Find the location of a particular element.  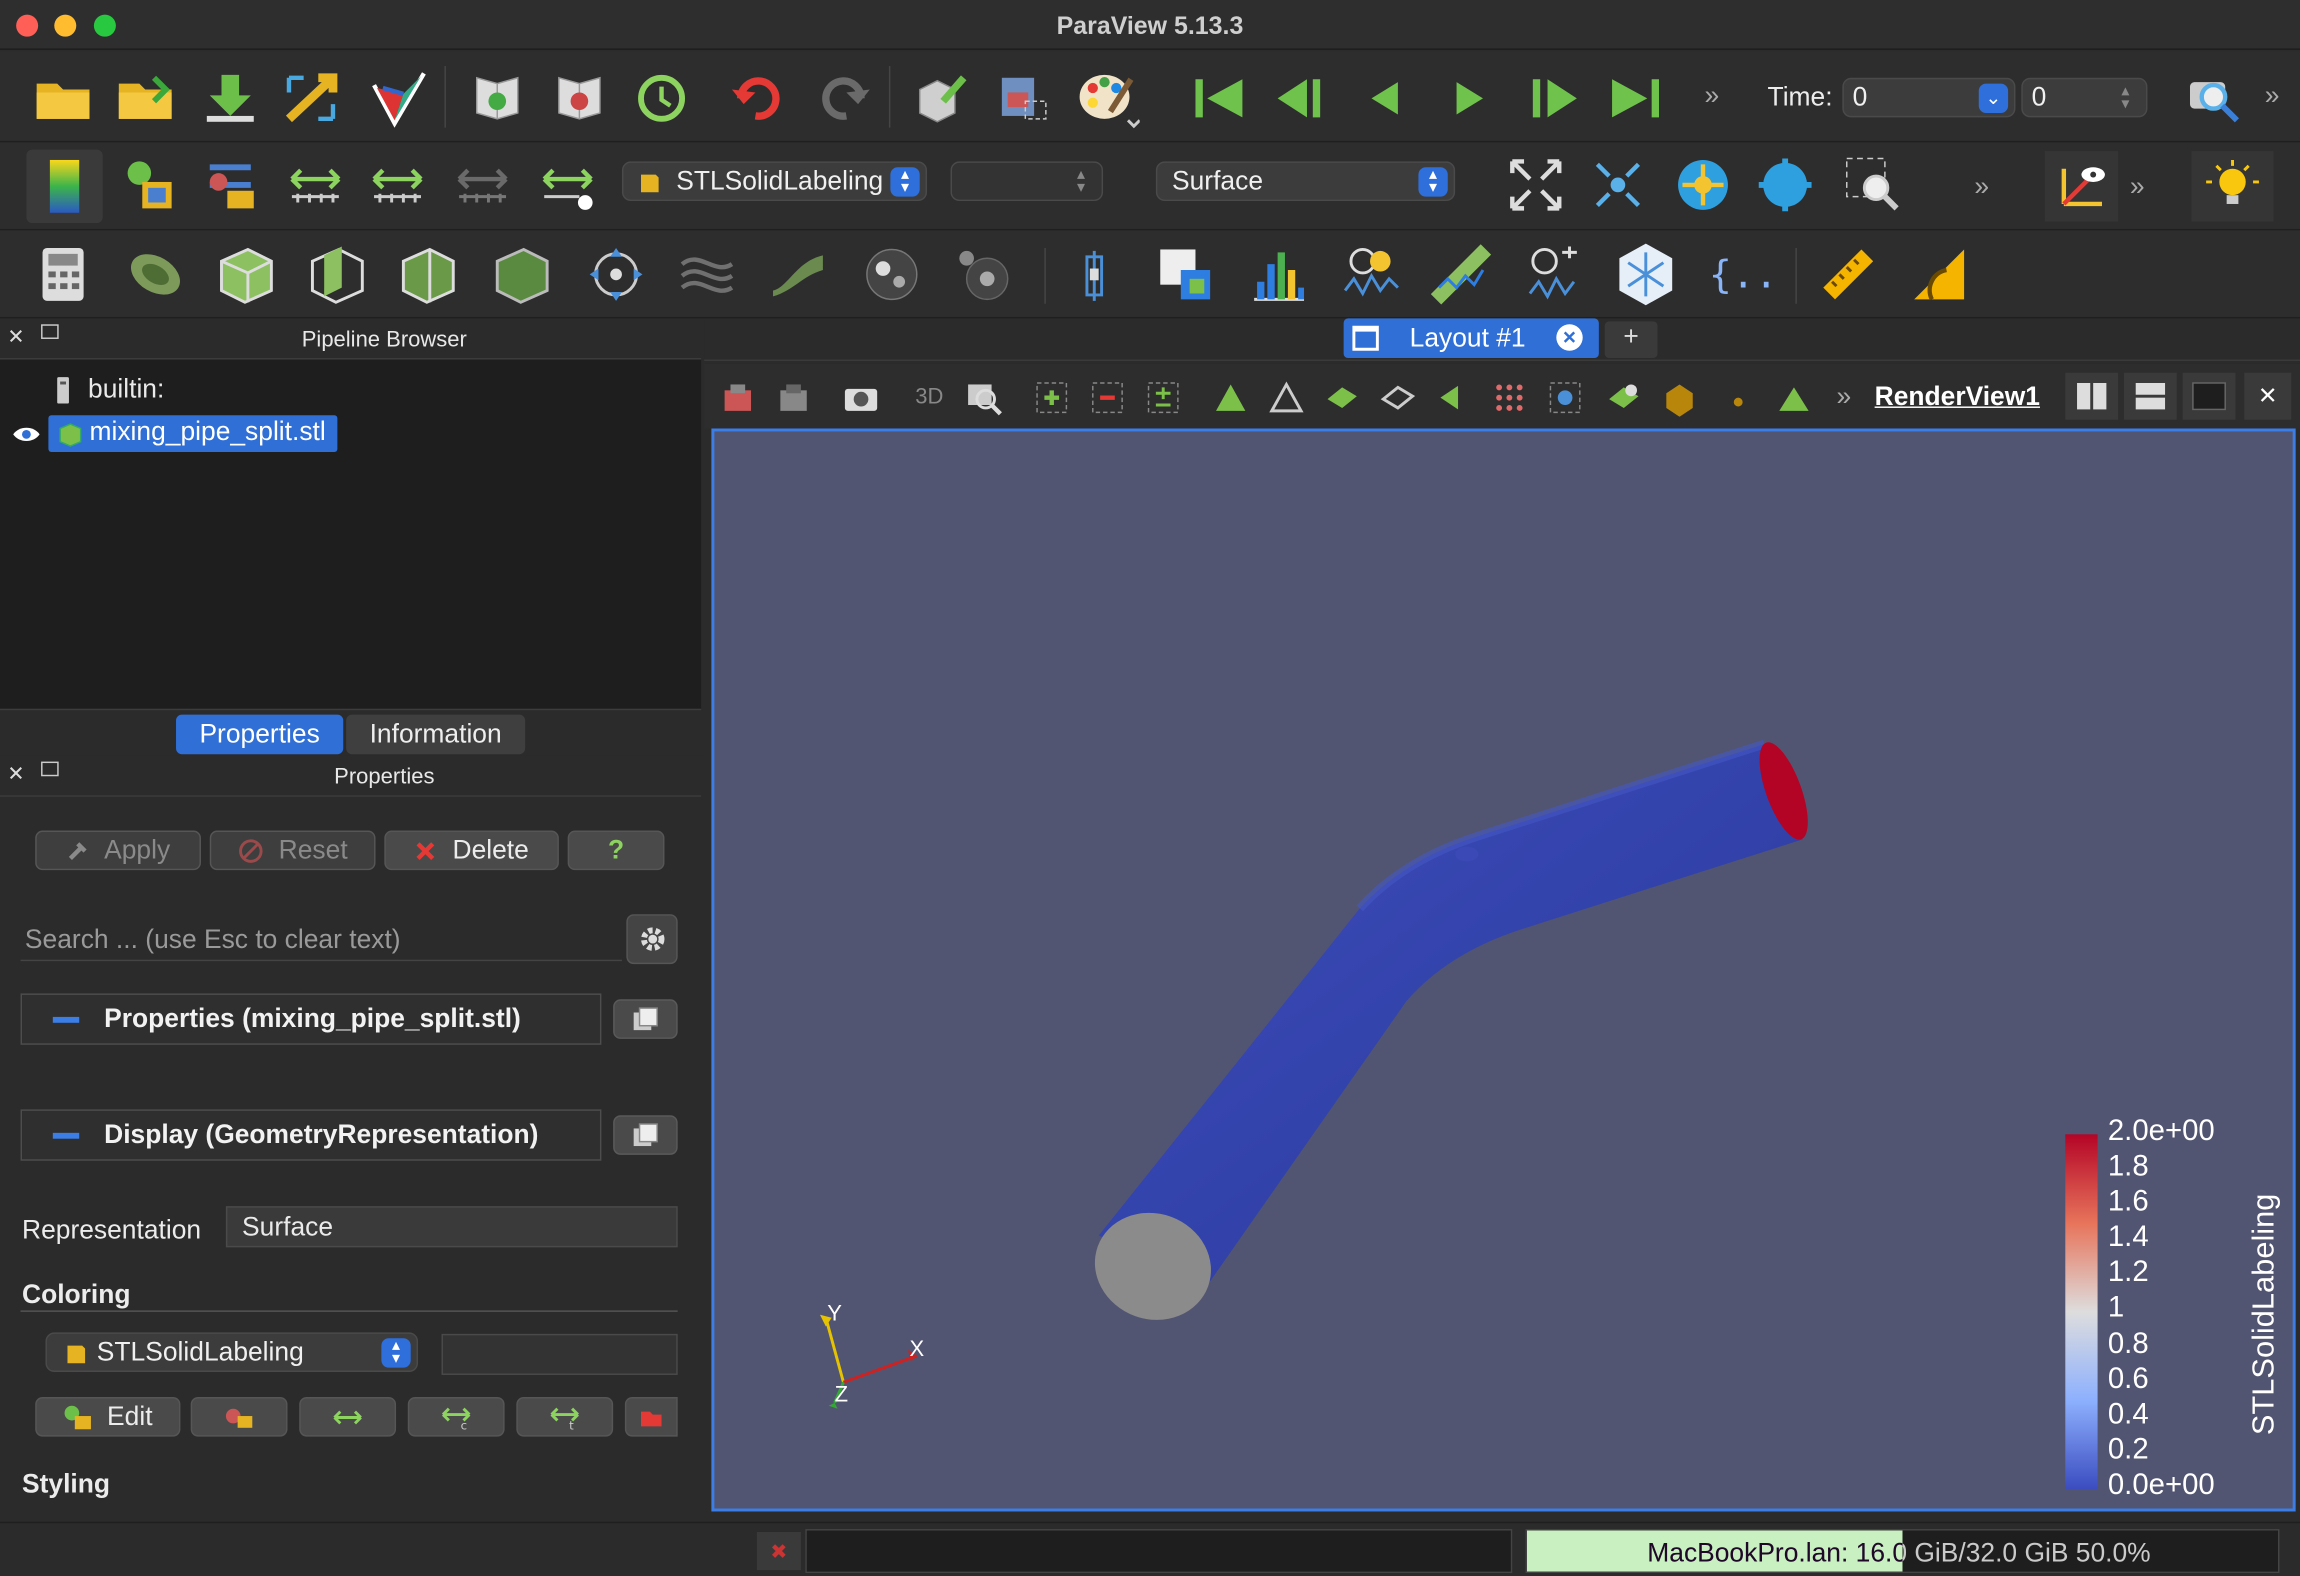

plot-data-over-time-icon is located at coordinates (1555, 274).